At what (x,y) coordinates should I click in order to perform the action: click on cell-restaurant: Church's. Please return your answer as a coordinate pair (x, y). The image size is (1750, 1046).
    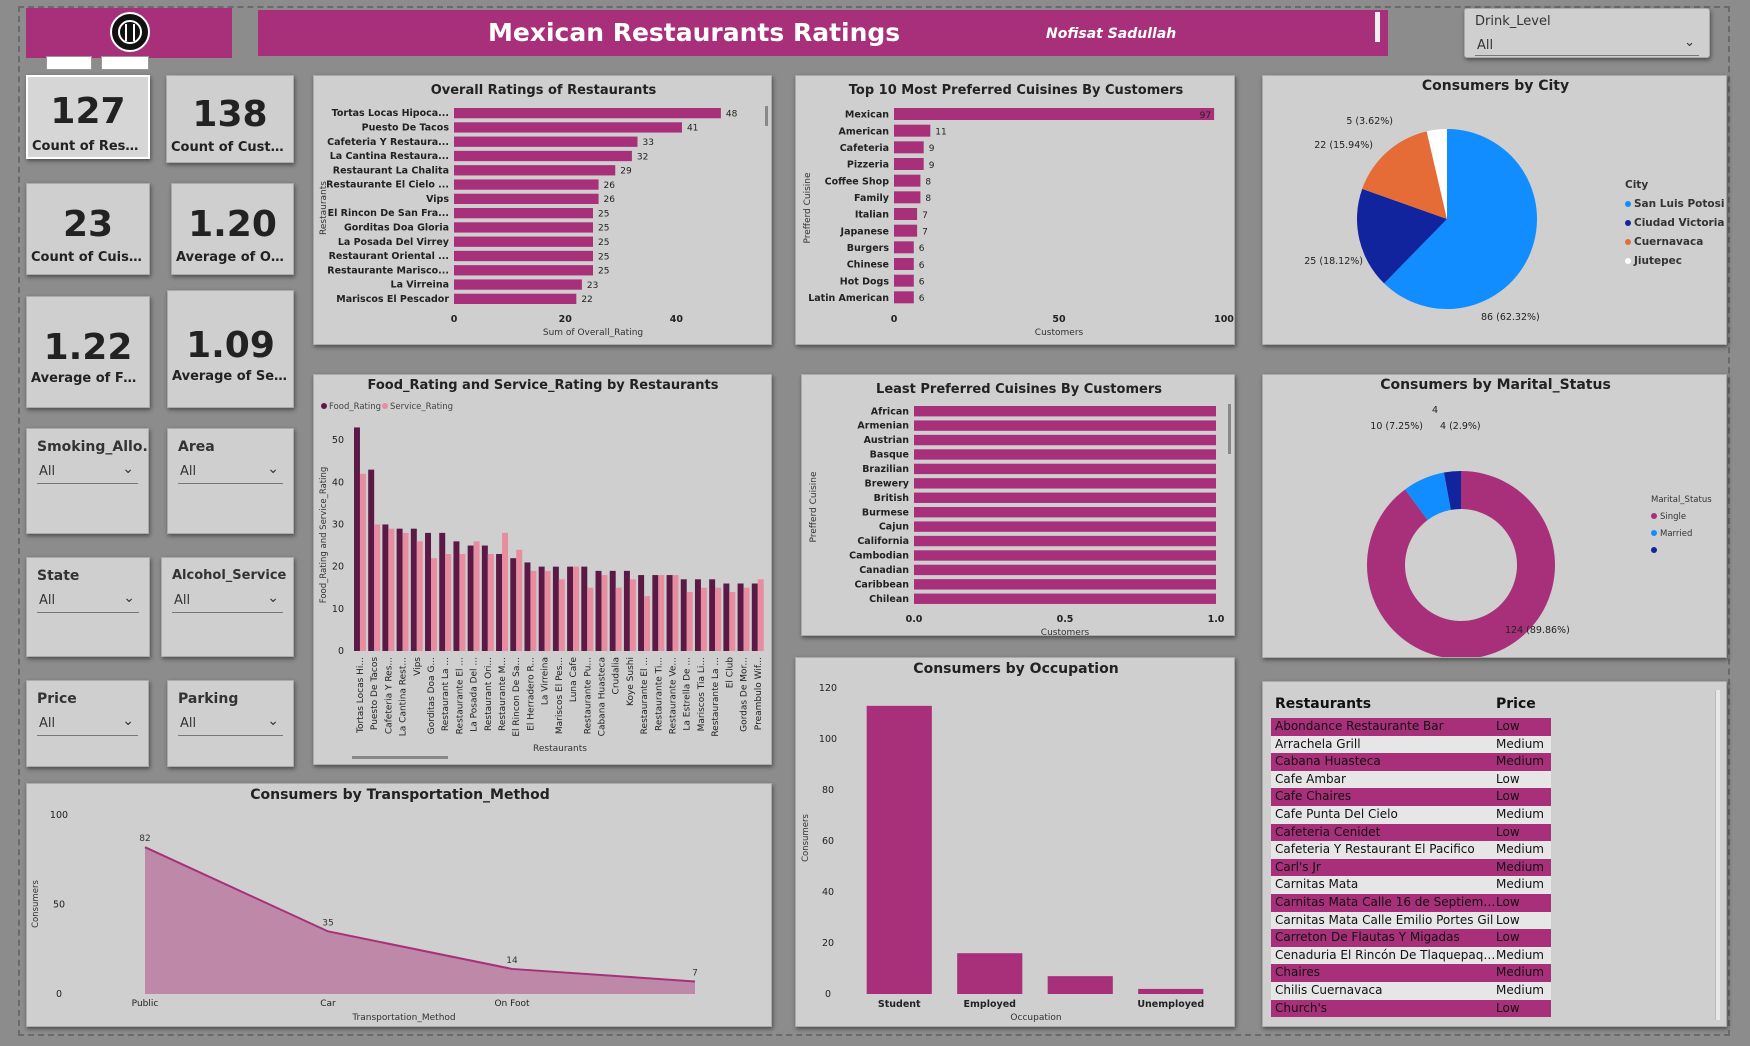
    Looking at the image, I should click on (1301, 1007).